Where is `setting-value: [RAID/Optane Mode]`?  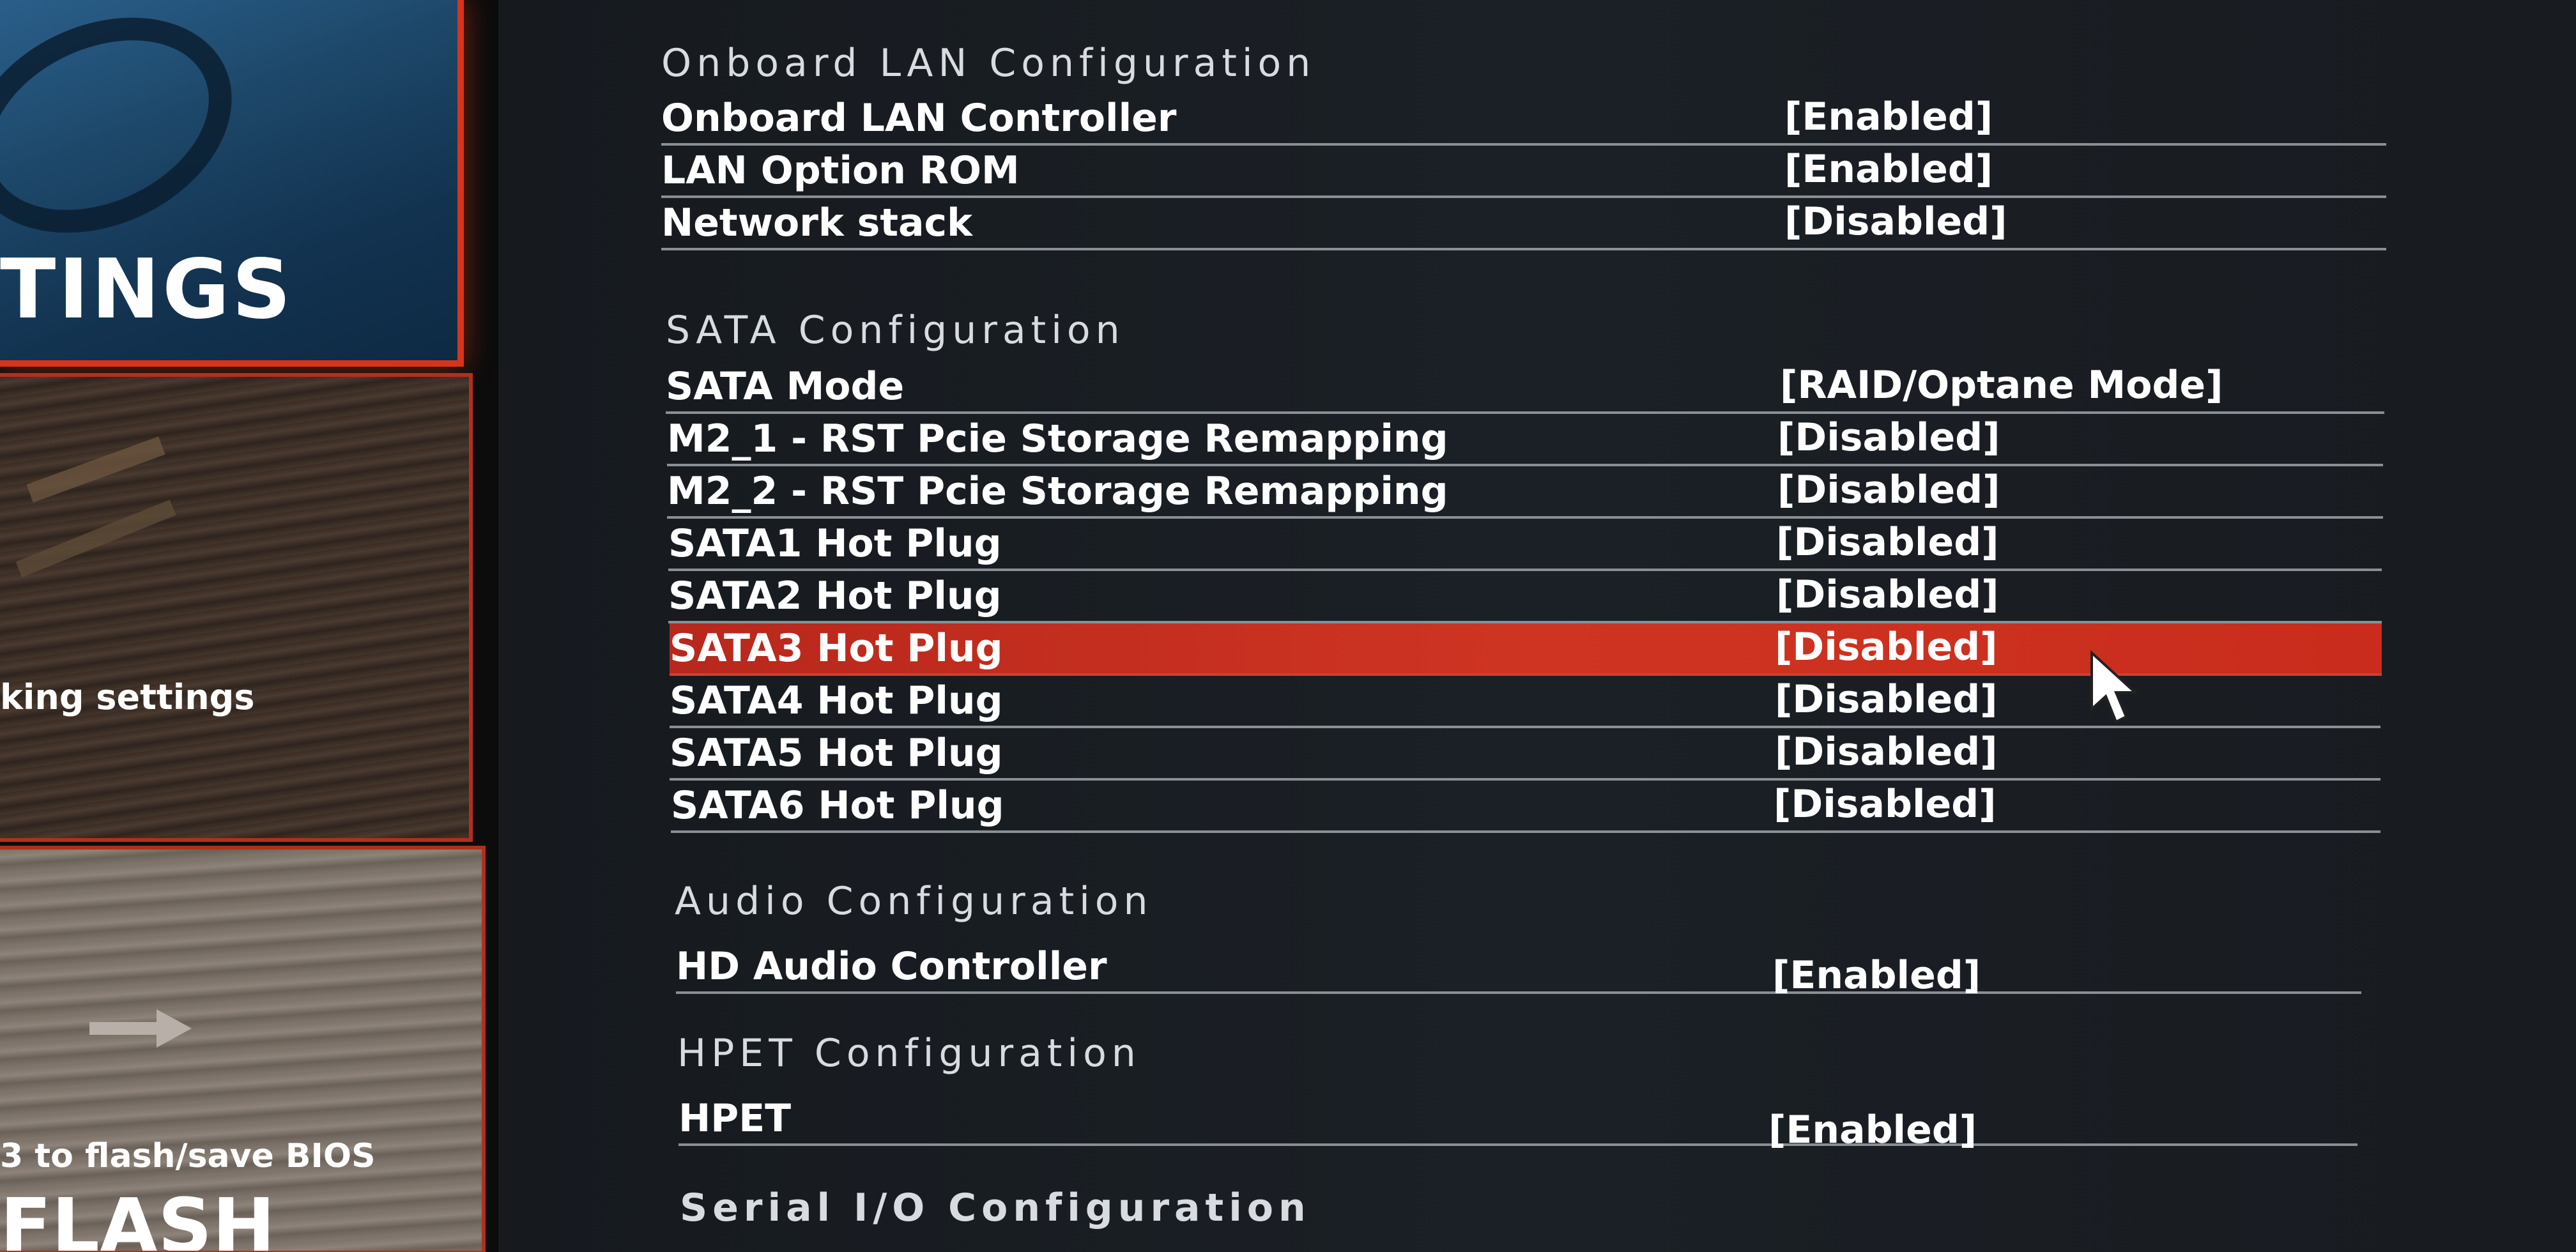
setting-value: [RAID/Optane Mode] is located at coordinates (2001, 385).